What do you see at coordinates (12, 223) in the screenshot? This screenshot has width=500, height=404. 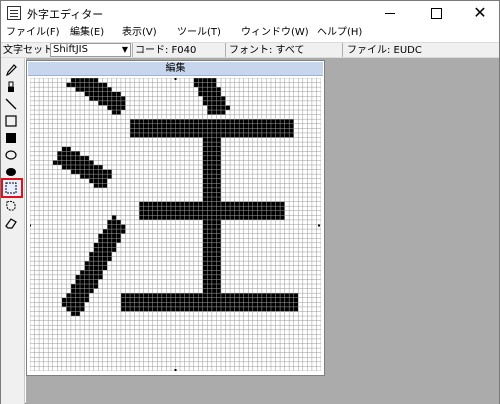 I see `eraser-tool` at bounding box center [12, 223].